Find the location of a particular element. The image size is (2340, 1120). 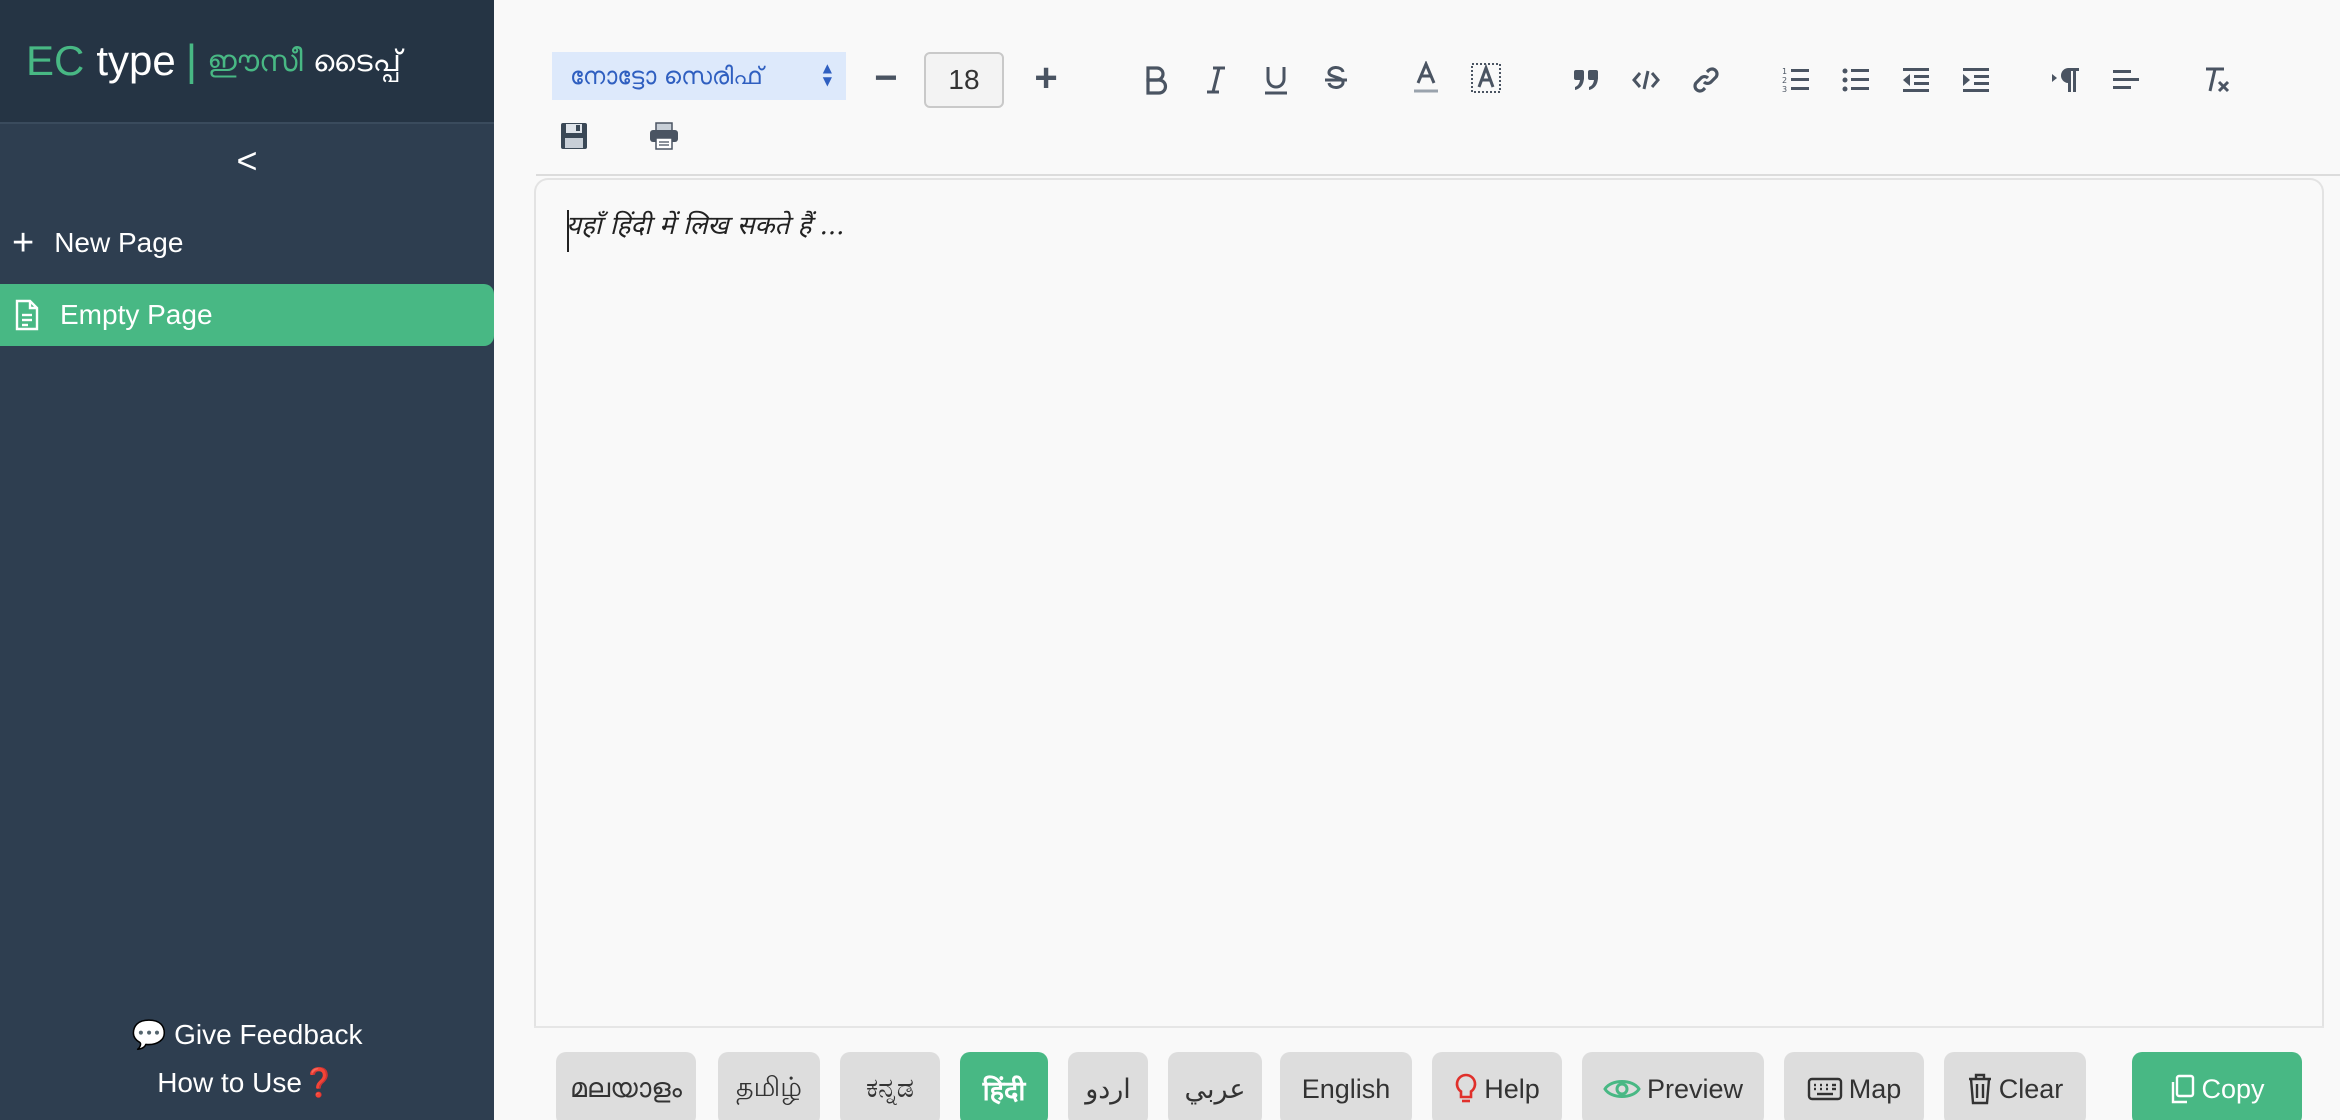

font-size-input: 18 is located at coordinates (964, 80).